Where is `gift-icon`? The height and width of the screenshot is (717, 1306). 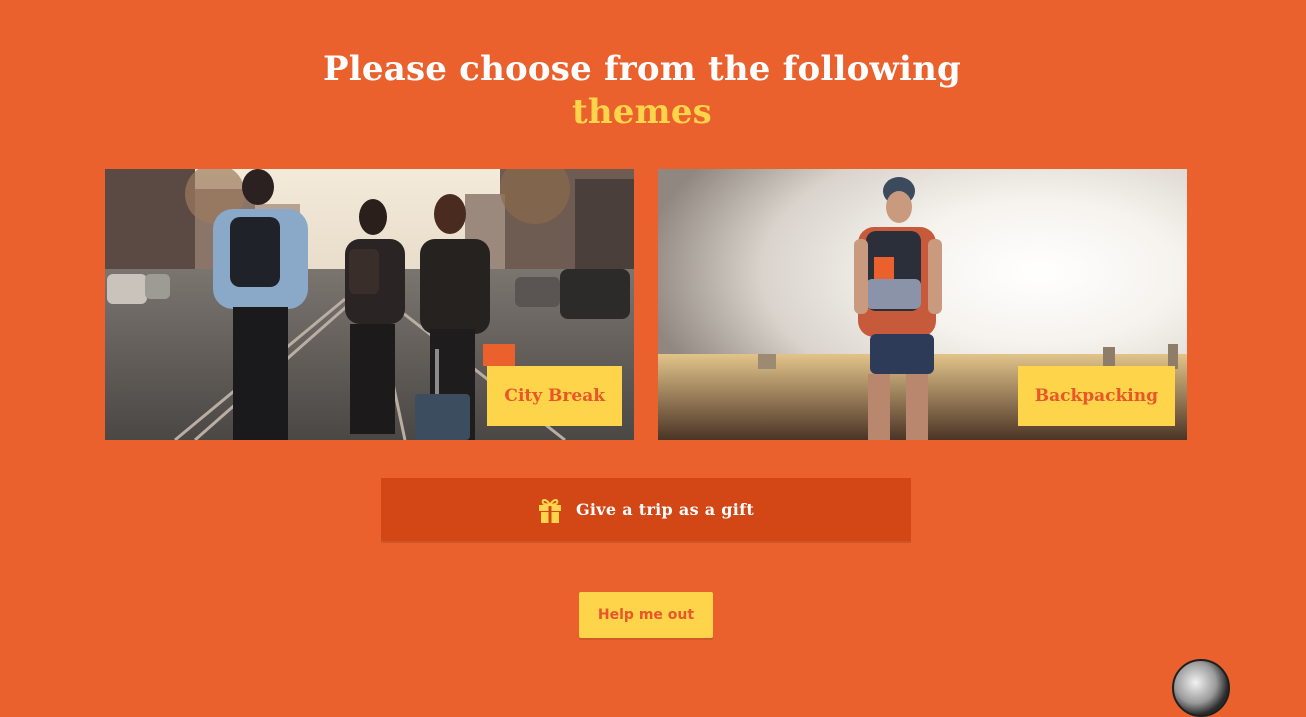
gift-icon is located at coordinates (550, 510).